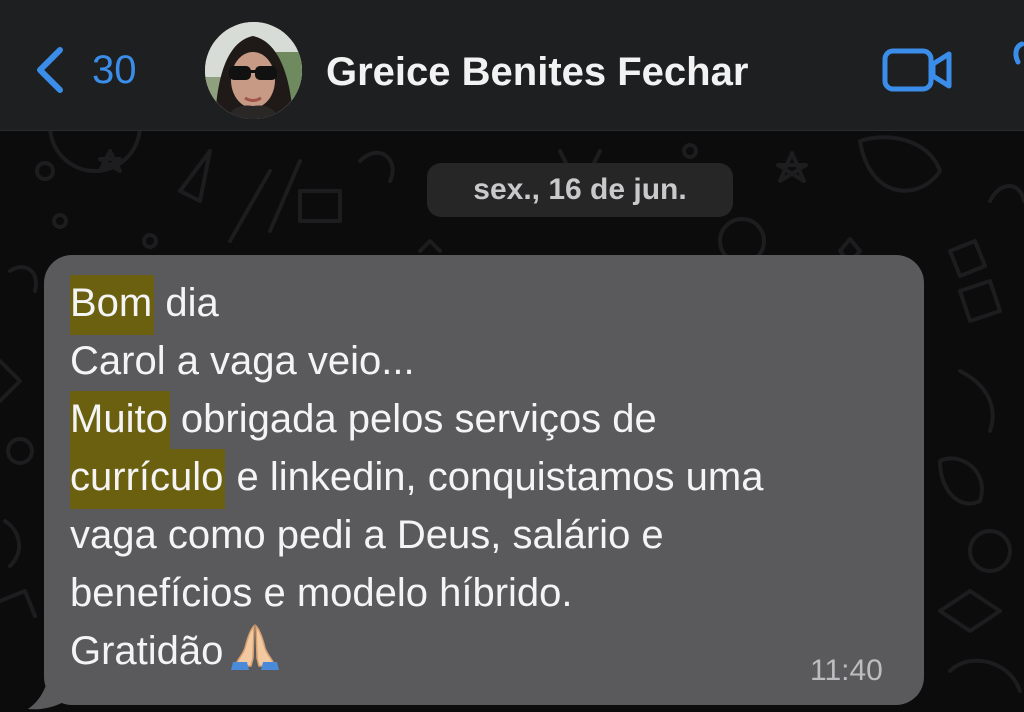 The image size is (1024, 712). Describe the element at coordinates (846, 670) in the screenshot. I see `message-time: 11:40` at that location.